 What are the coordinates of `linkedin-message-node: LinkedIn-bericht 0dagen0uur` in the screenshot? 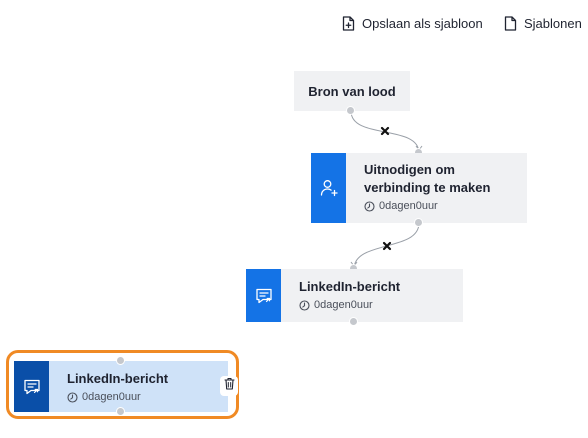 It's located at (354, 295).